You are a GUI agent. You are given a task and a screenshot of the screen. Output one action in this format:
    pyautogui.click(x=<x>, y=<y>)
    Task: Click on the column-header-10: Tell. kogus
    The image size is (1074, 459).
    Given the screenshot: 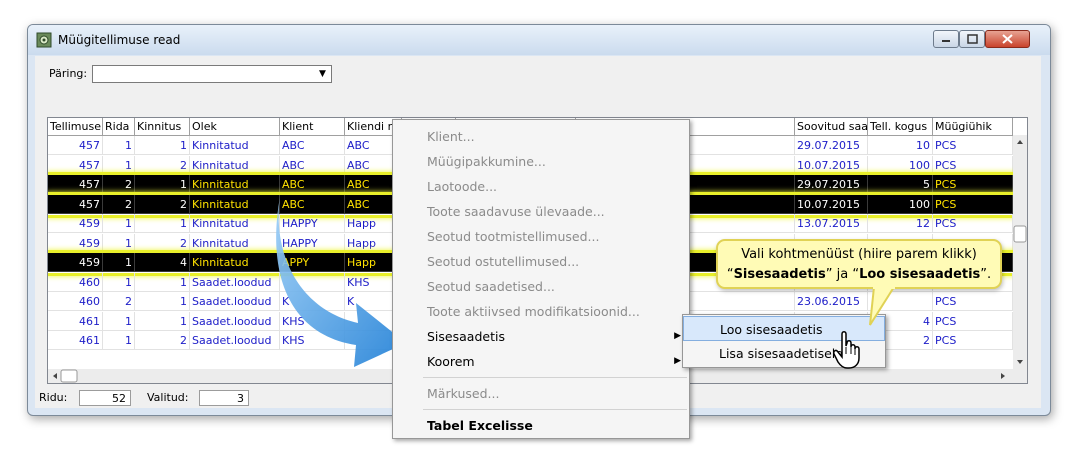 What is the action you would take?
    pyautogui.click(x=900, y=126)
    